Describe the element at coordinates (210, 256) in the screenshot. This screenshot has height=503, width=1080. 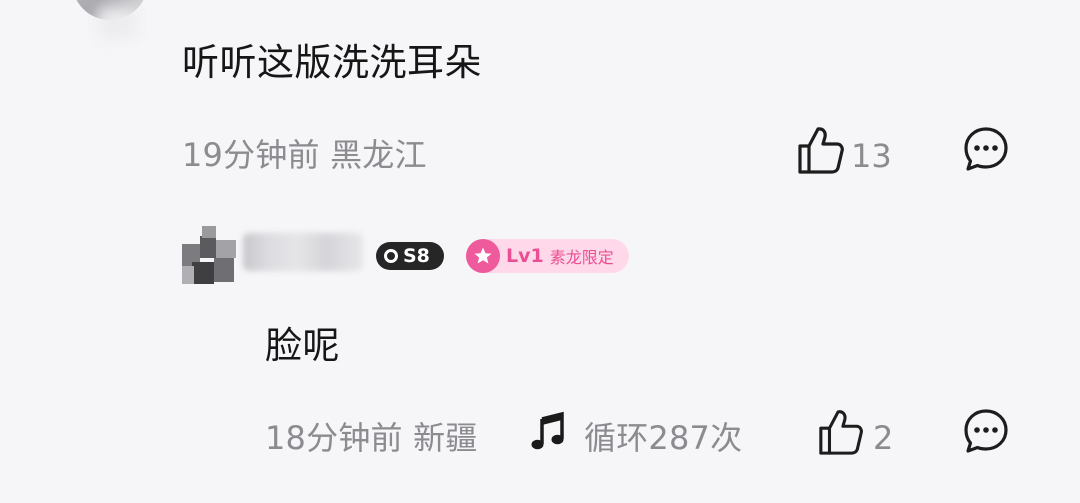
I see `avatar-comment2` at that location.